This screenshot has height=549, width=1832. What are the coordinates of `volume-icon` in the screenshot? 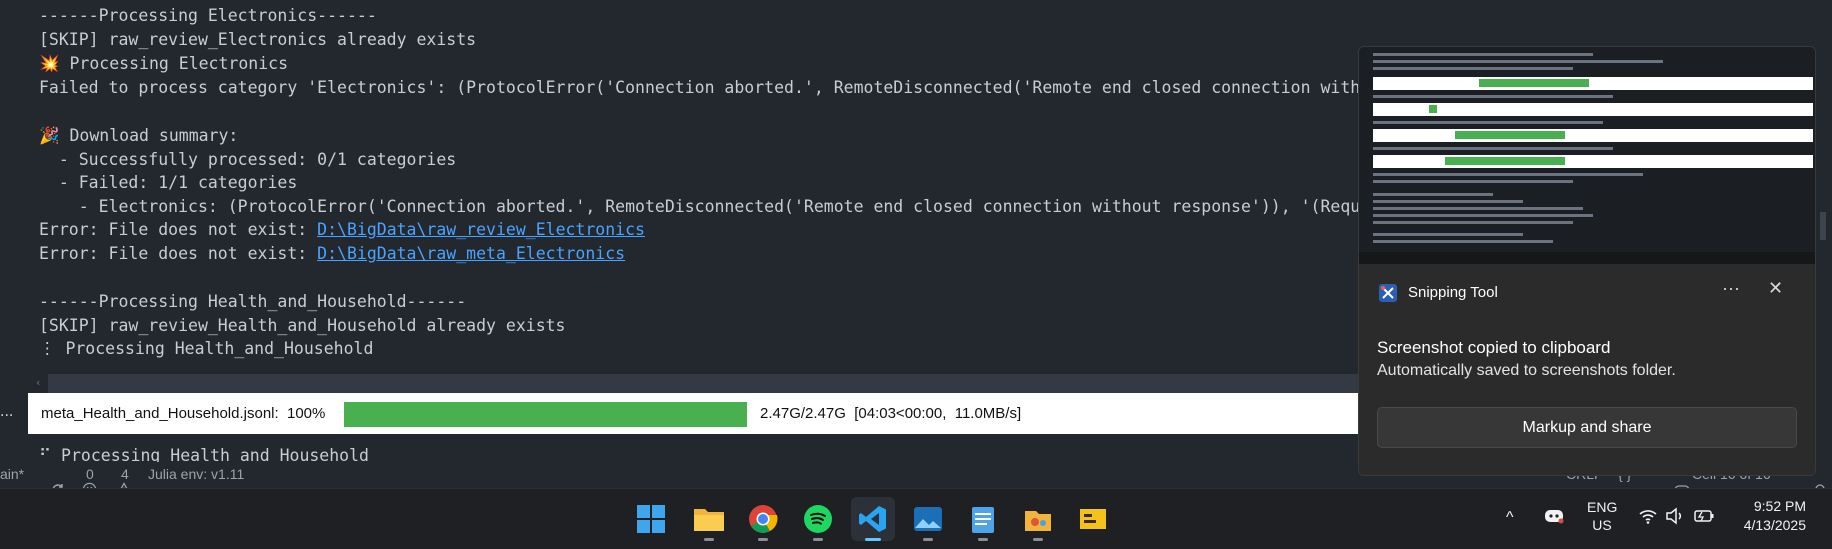 It's located at (1675, 518).